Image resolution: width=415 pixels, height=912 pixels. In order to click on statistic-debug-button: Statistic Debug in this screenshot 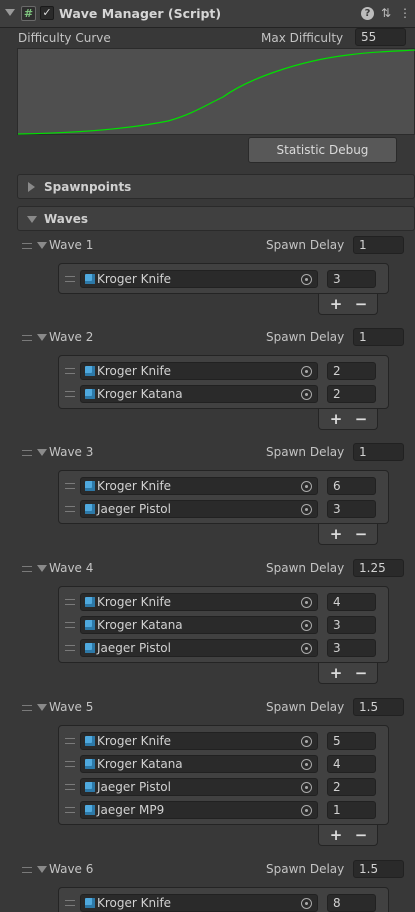, I will do `click(322, 150)`.